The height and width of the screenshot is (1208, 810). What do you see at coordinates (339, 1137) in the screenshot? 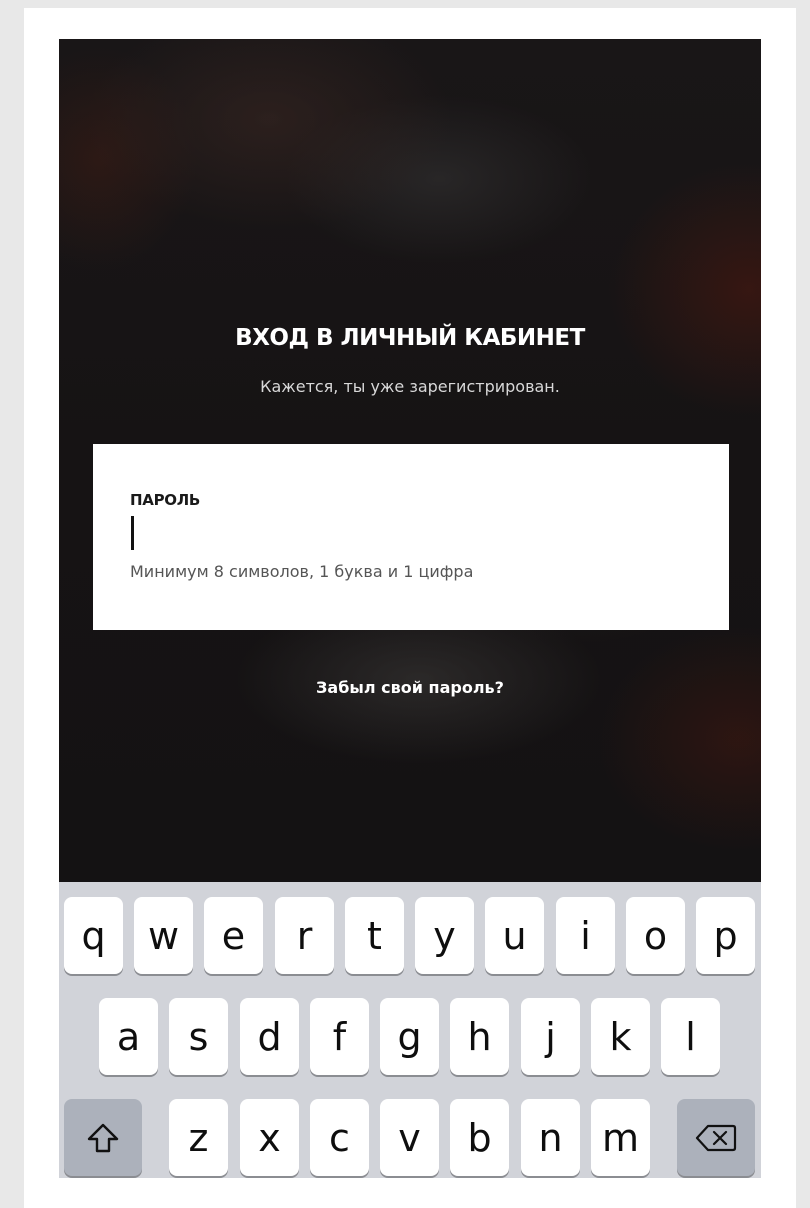
I see `key-c: c` at bounding box center [339, 1137].